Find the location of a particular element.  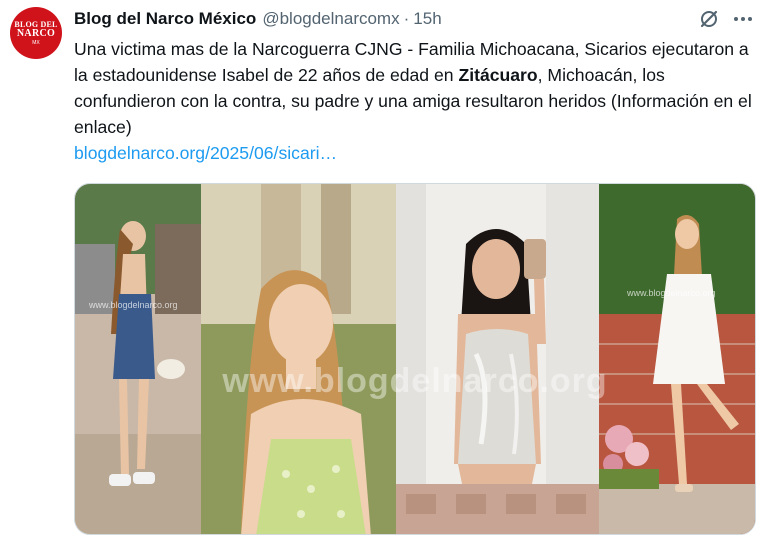

more-icon is located at coordinates (743, 19).